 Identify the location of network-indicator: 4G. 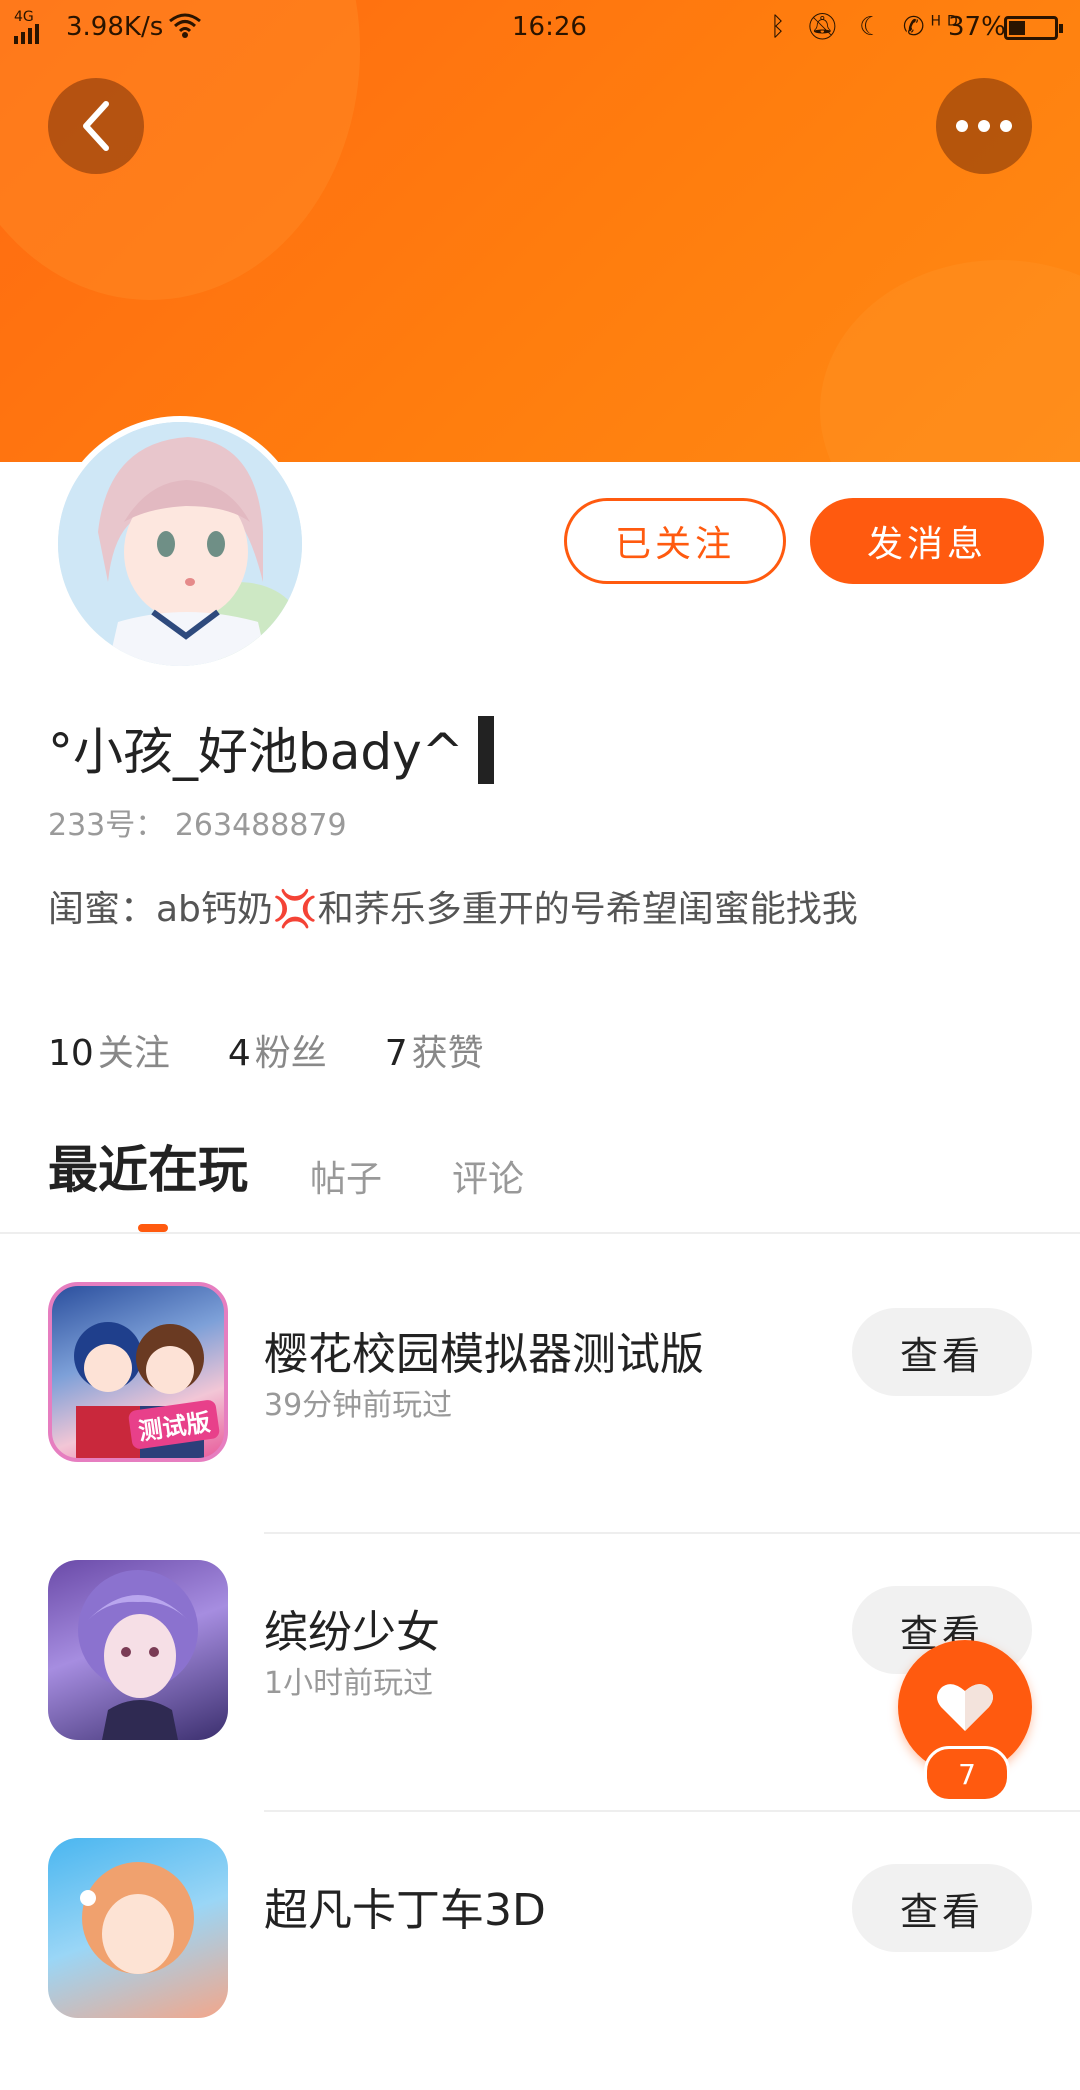
(29, 28).